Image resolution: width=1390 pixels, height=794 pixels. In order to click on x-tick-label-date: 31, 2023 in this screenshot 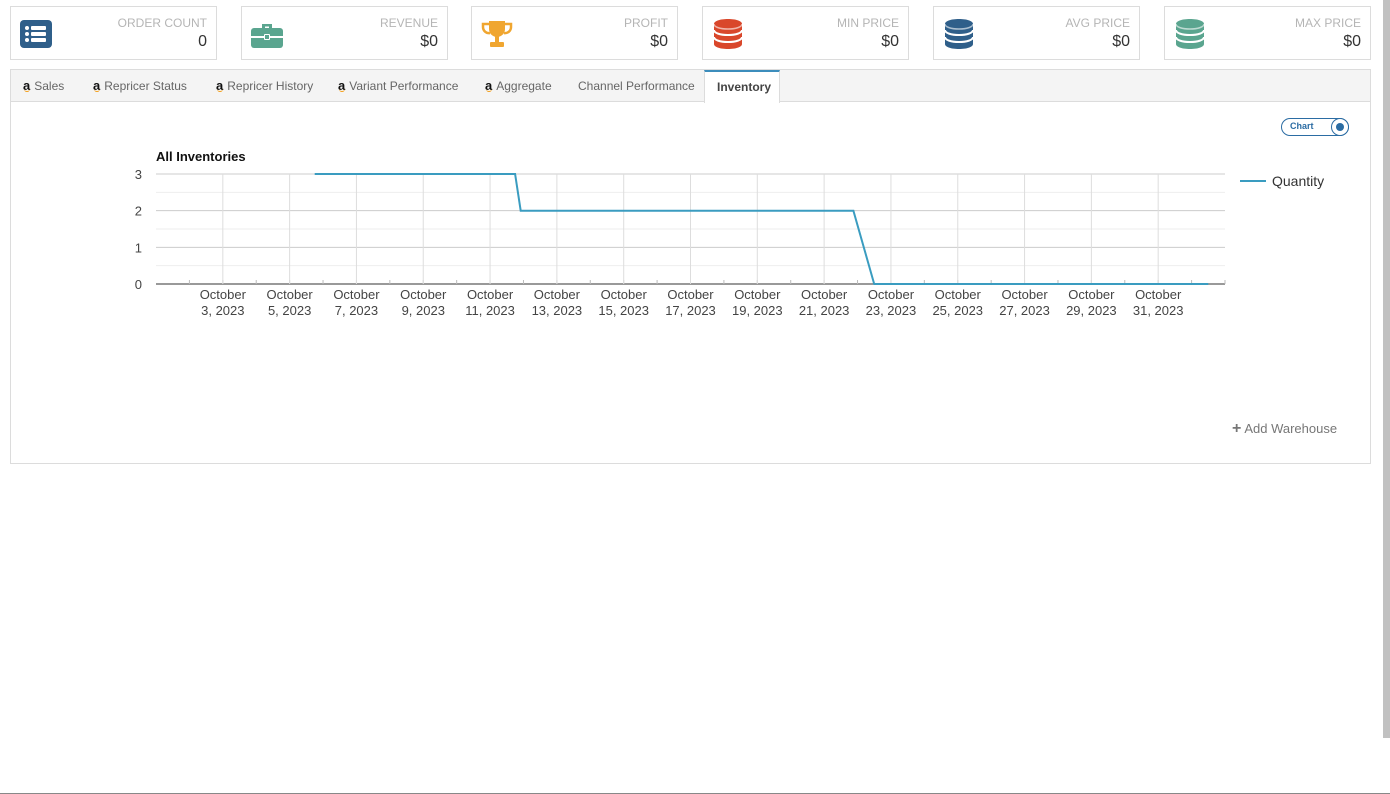, I will do `click(1158, 310)`.